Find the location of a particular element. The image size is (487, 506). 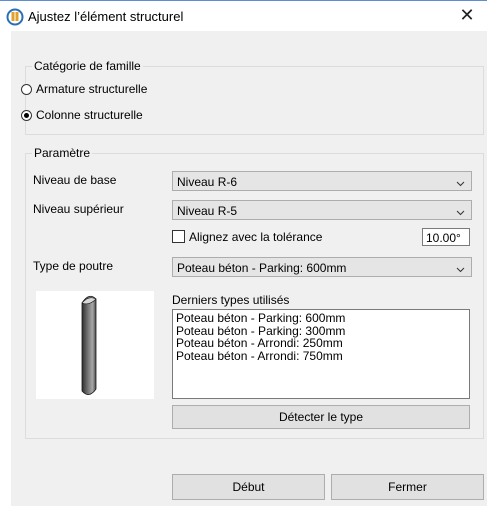

window-title: Ajustez l’élément structurel is located at coordinates (106, 16).